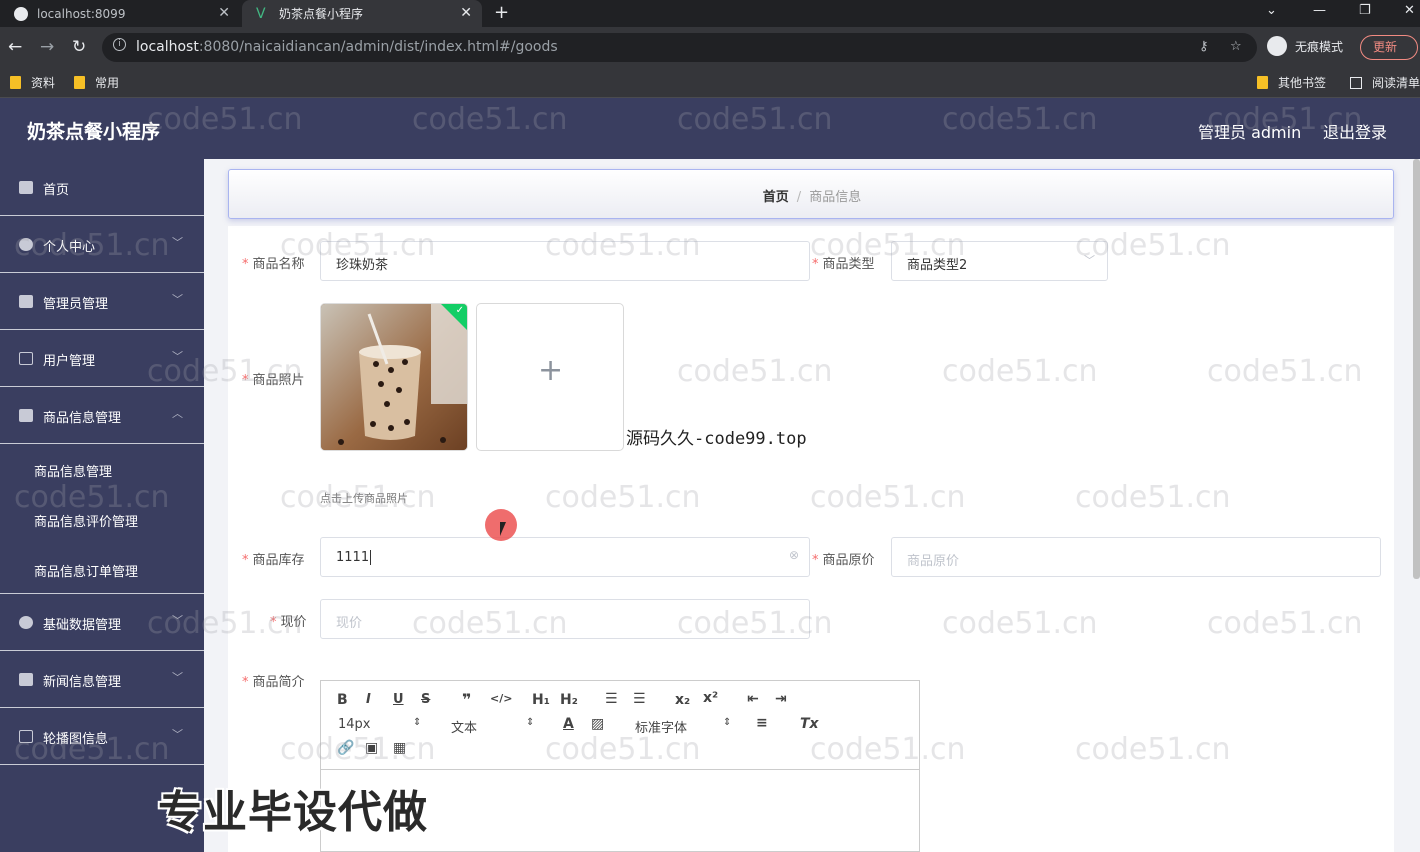  I want to click on reading-list: 阅读清单, so click(1385, 82).